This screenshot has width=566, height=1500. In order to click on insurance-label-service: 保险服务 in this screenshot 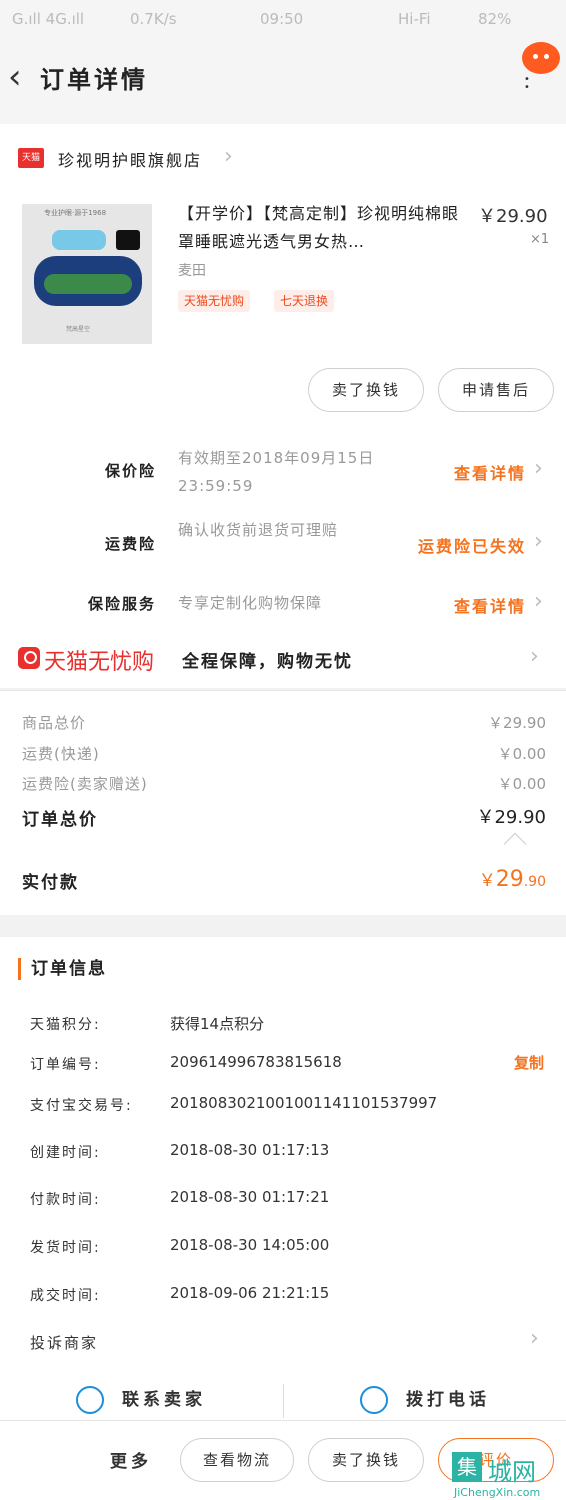, I will do `click(121, 604)`.